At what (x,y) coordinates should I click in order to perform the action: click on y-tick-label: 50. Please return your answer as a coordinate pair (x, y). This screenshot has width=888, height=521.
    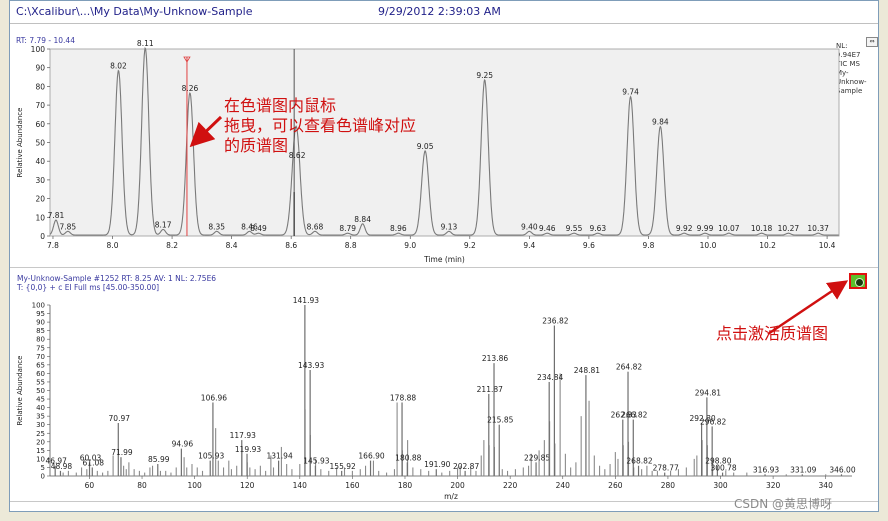
    Looking at the image, I should click on (40, 391).